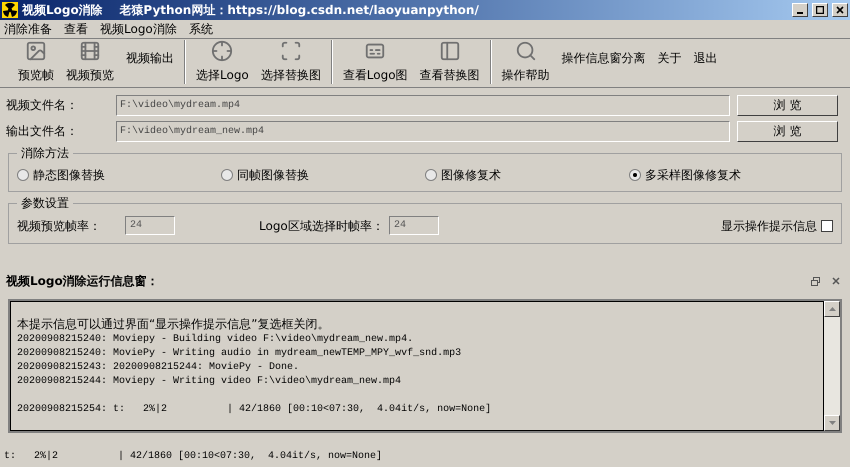  I want to click on log-line: 20200908215254: t: 2%|2 | 42/1860 [00:10<07:30, 4.04it/s, now=None], so click(254, 410).